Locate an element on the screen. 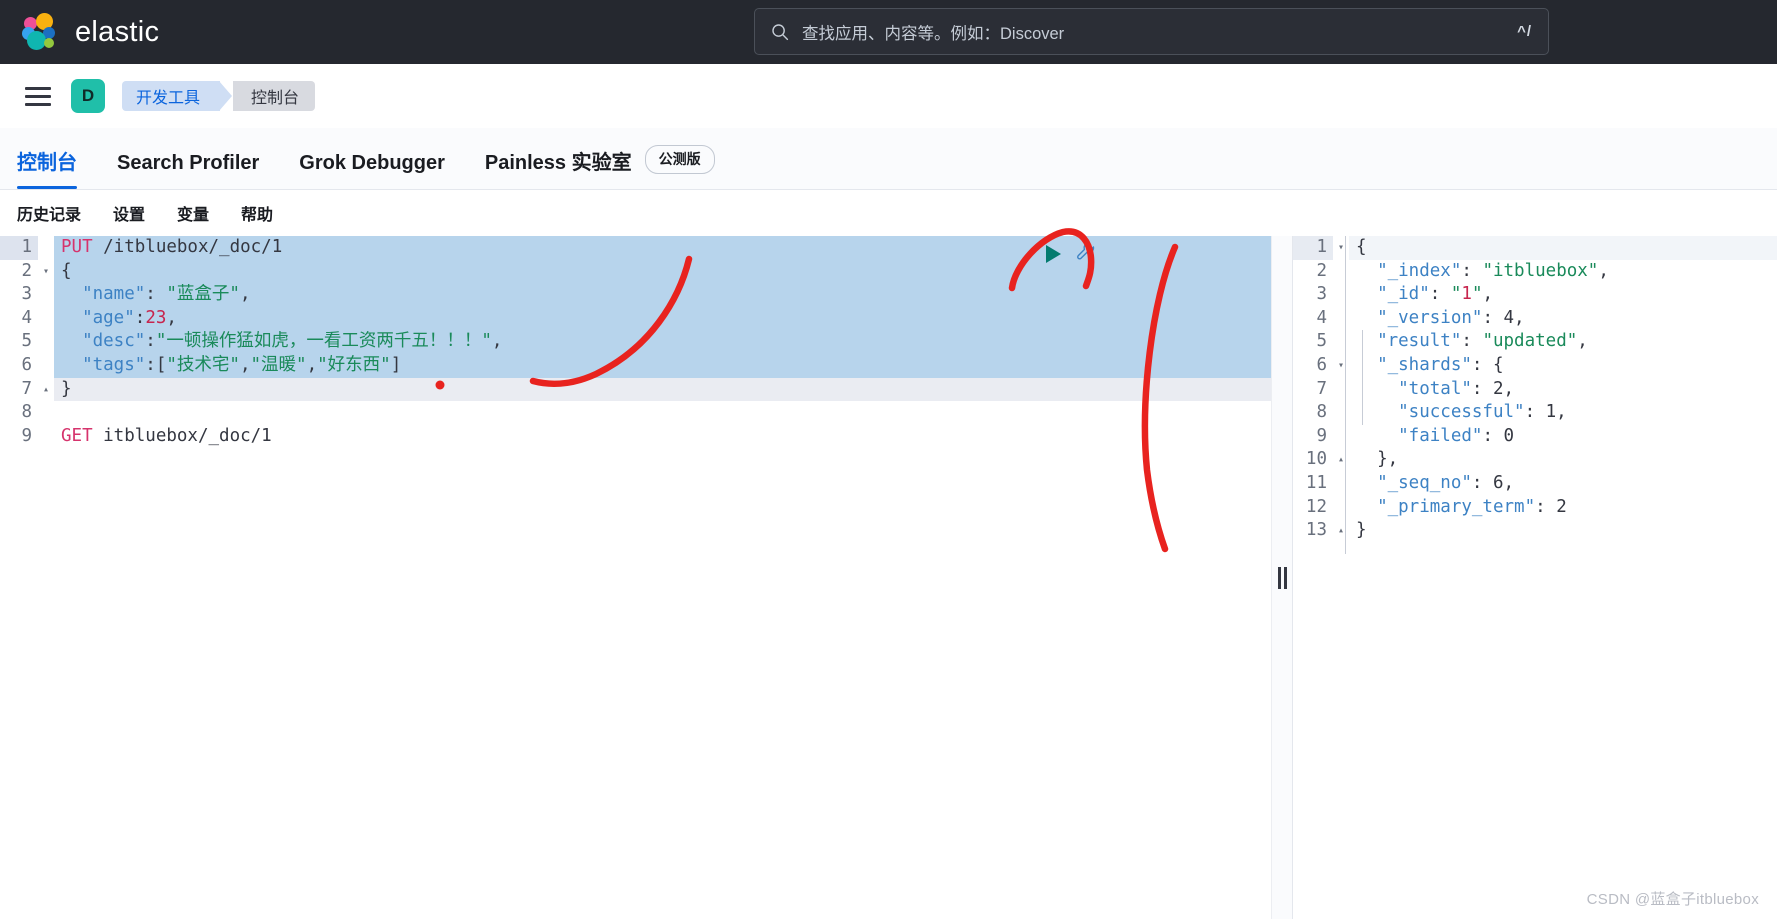 The image size is (1777, 919). code-token: "_primary_term" is located at coordinates (1446, 506).